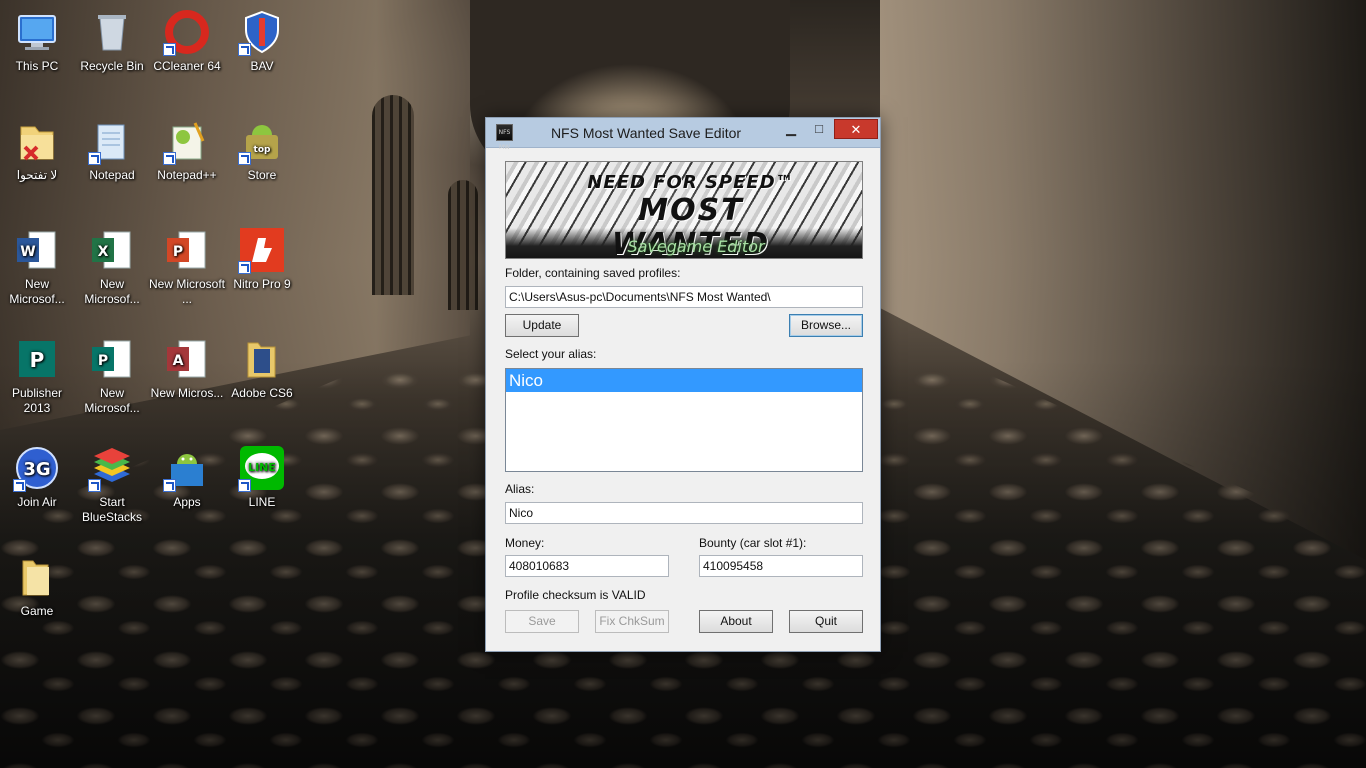 This screenshot has width=1366, height=768. Describe the element at coordinates (696, 246) in the screenshot. I see `banner-subtitle: Savegame Editor` at that location.